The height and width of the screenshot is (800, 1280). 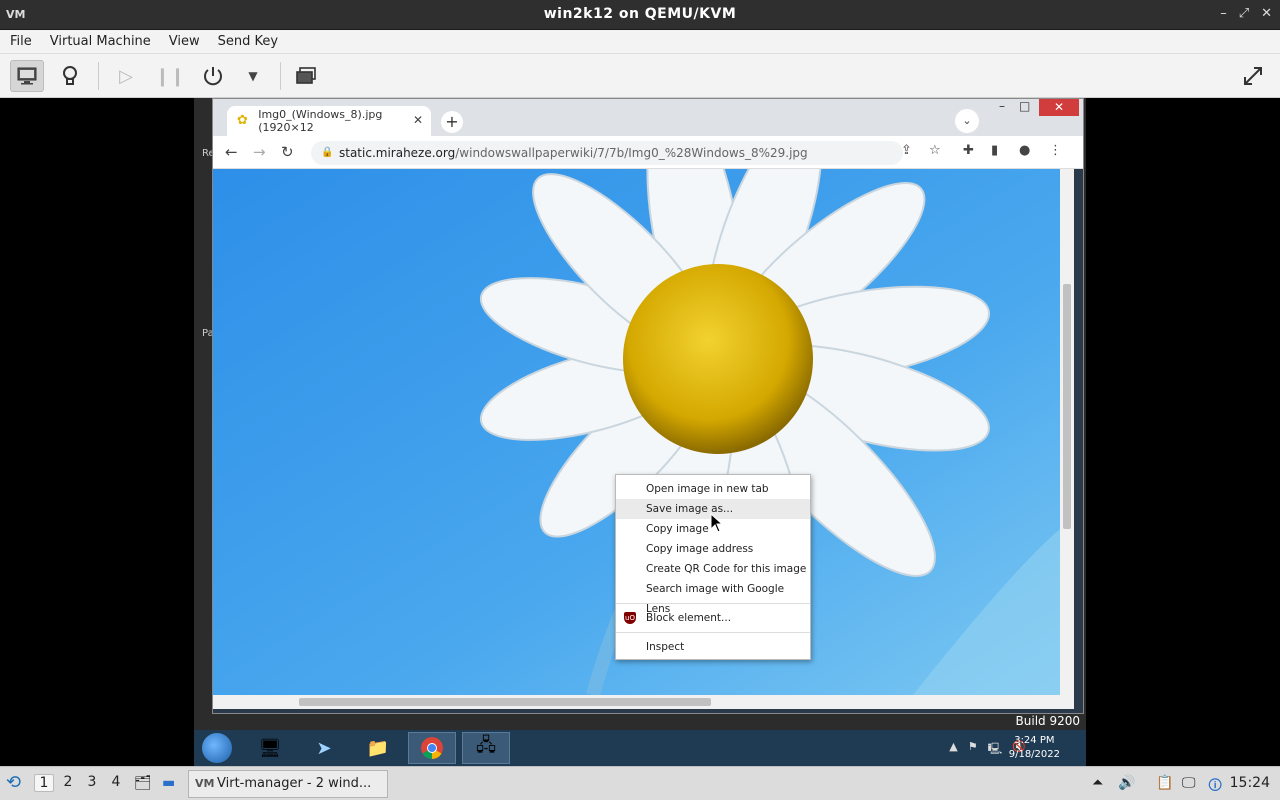 I want to click on power-button, so click(x=213, y=76).